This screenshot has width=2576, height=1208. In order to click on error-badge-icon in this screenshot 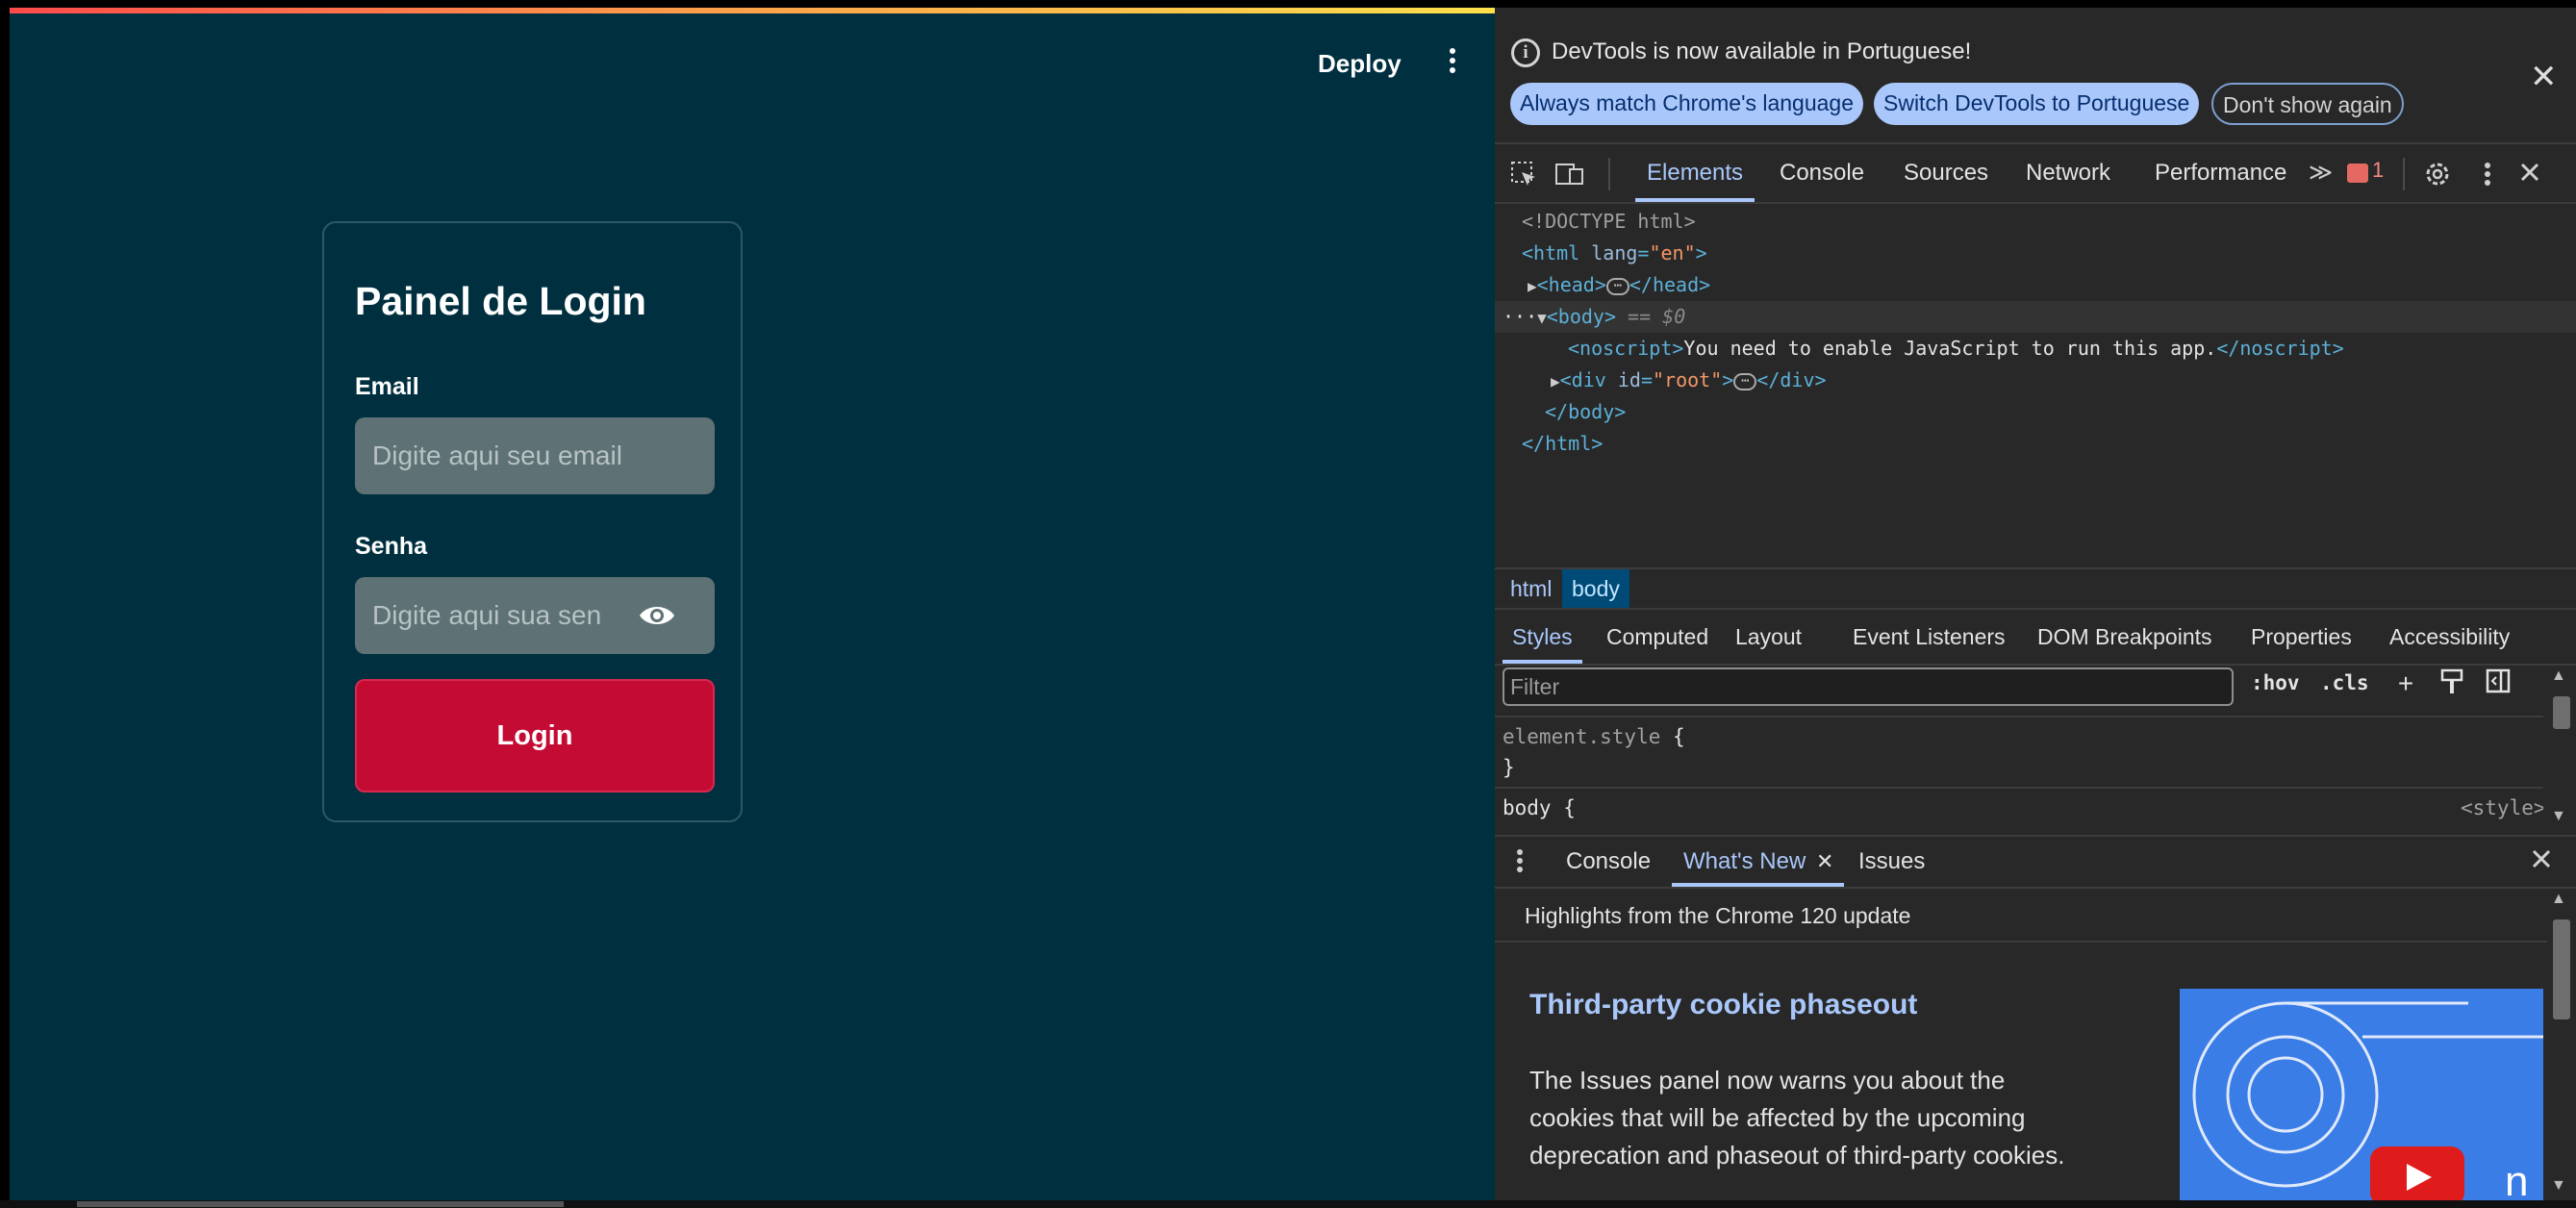, I will do `click(2357, 173)`.